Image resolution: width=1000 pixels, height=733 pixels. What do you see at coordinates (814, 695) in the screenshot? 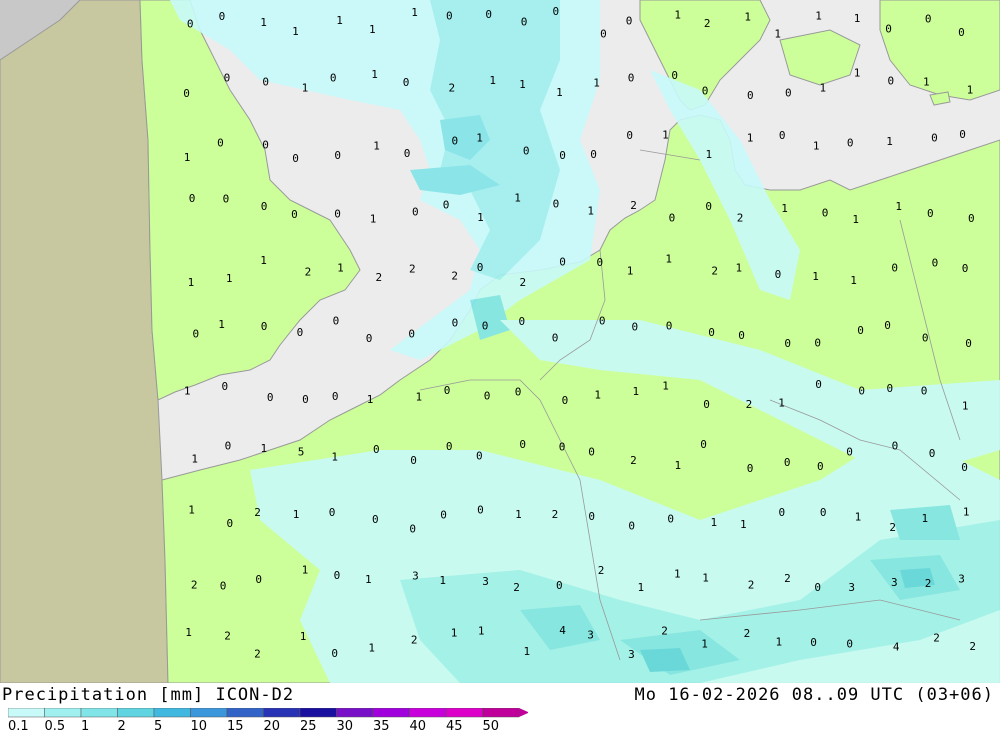
I see `forecast-timestamp: Mo 16-02-2026 08..09 UTC (03+06)` at bounding box center [814, 695].